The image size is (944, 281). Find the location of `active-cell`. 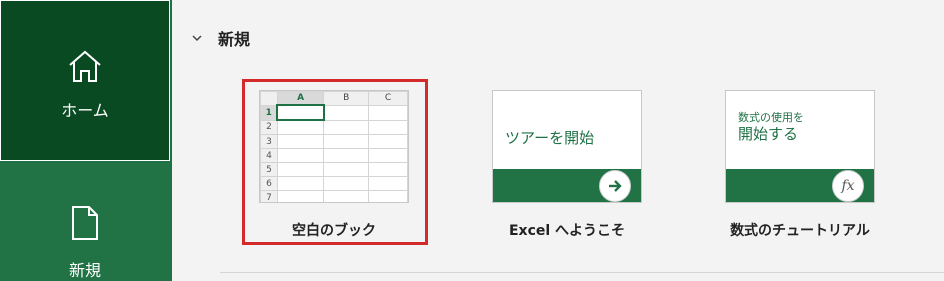

active-cell is located at coordinates (300, 112).